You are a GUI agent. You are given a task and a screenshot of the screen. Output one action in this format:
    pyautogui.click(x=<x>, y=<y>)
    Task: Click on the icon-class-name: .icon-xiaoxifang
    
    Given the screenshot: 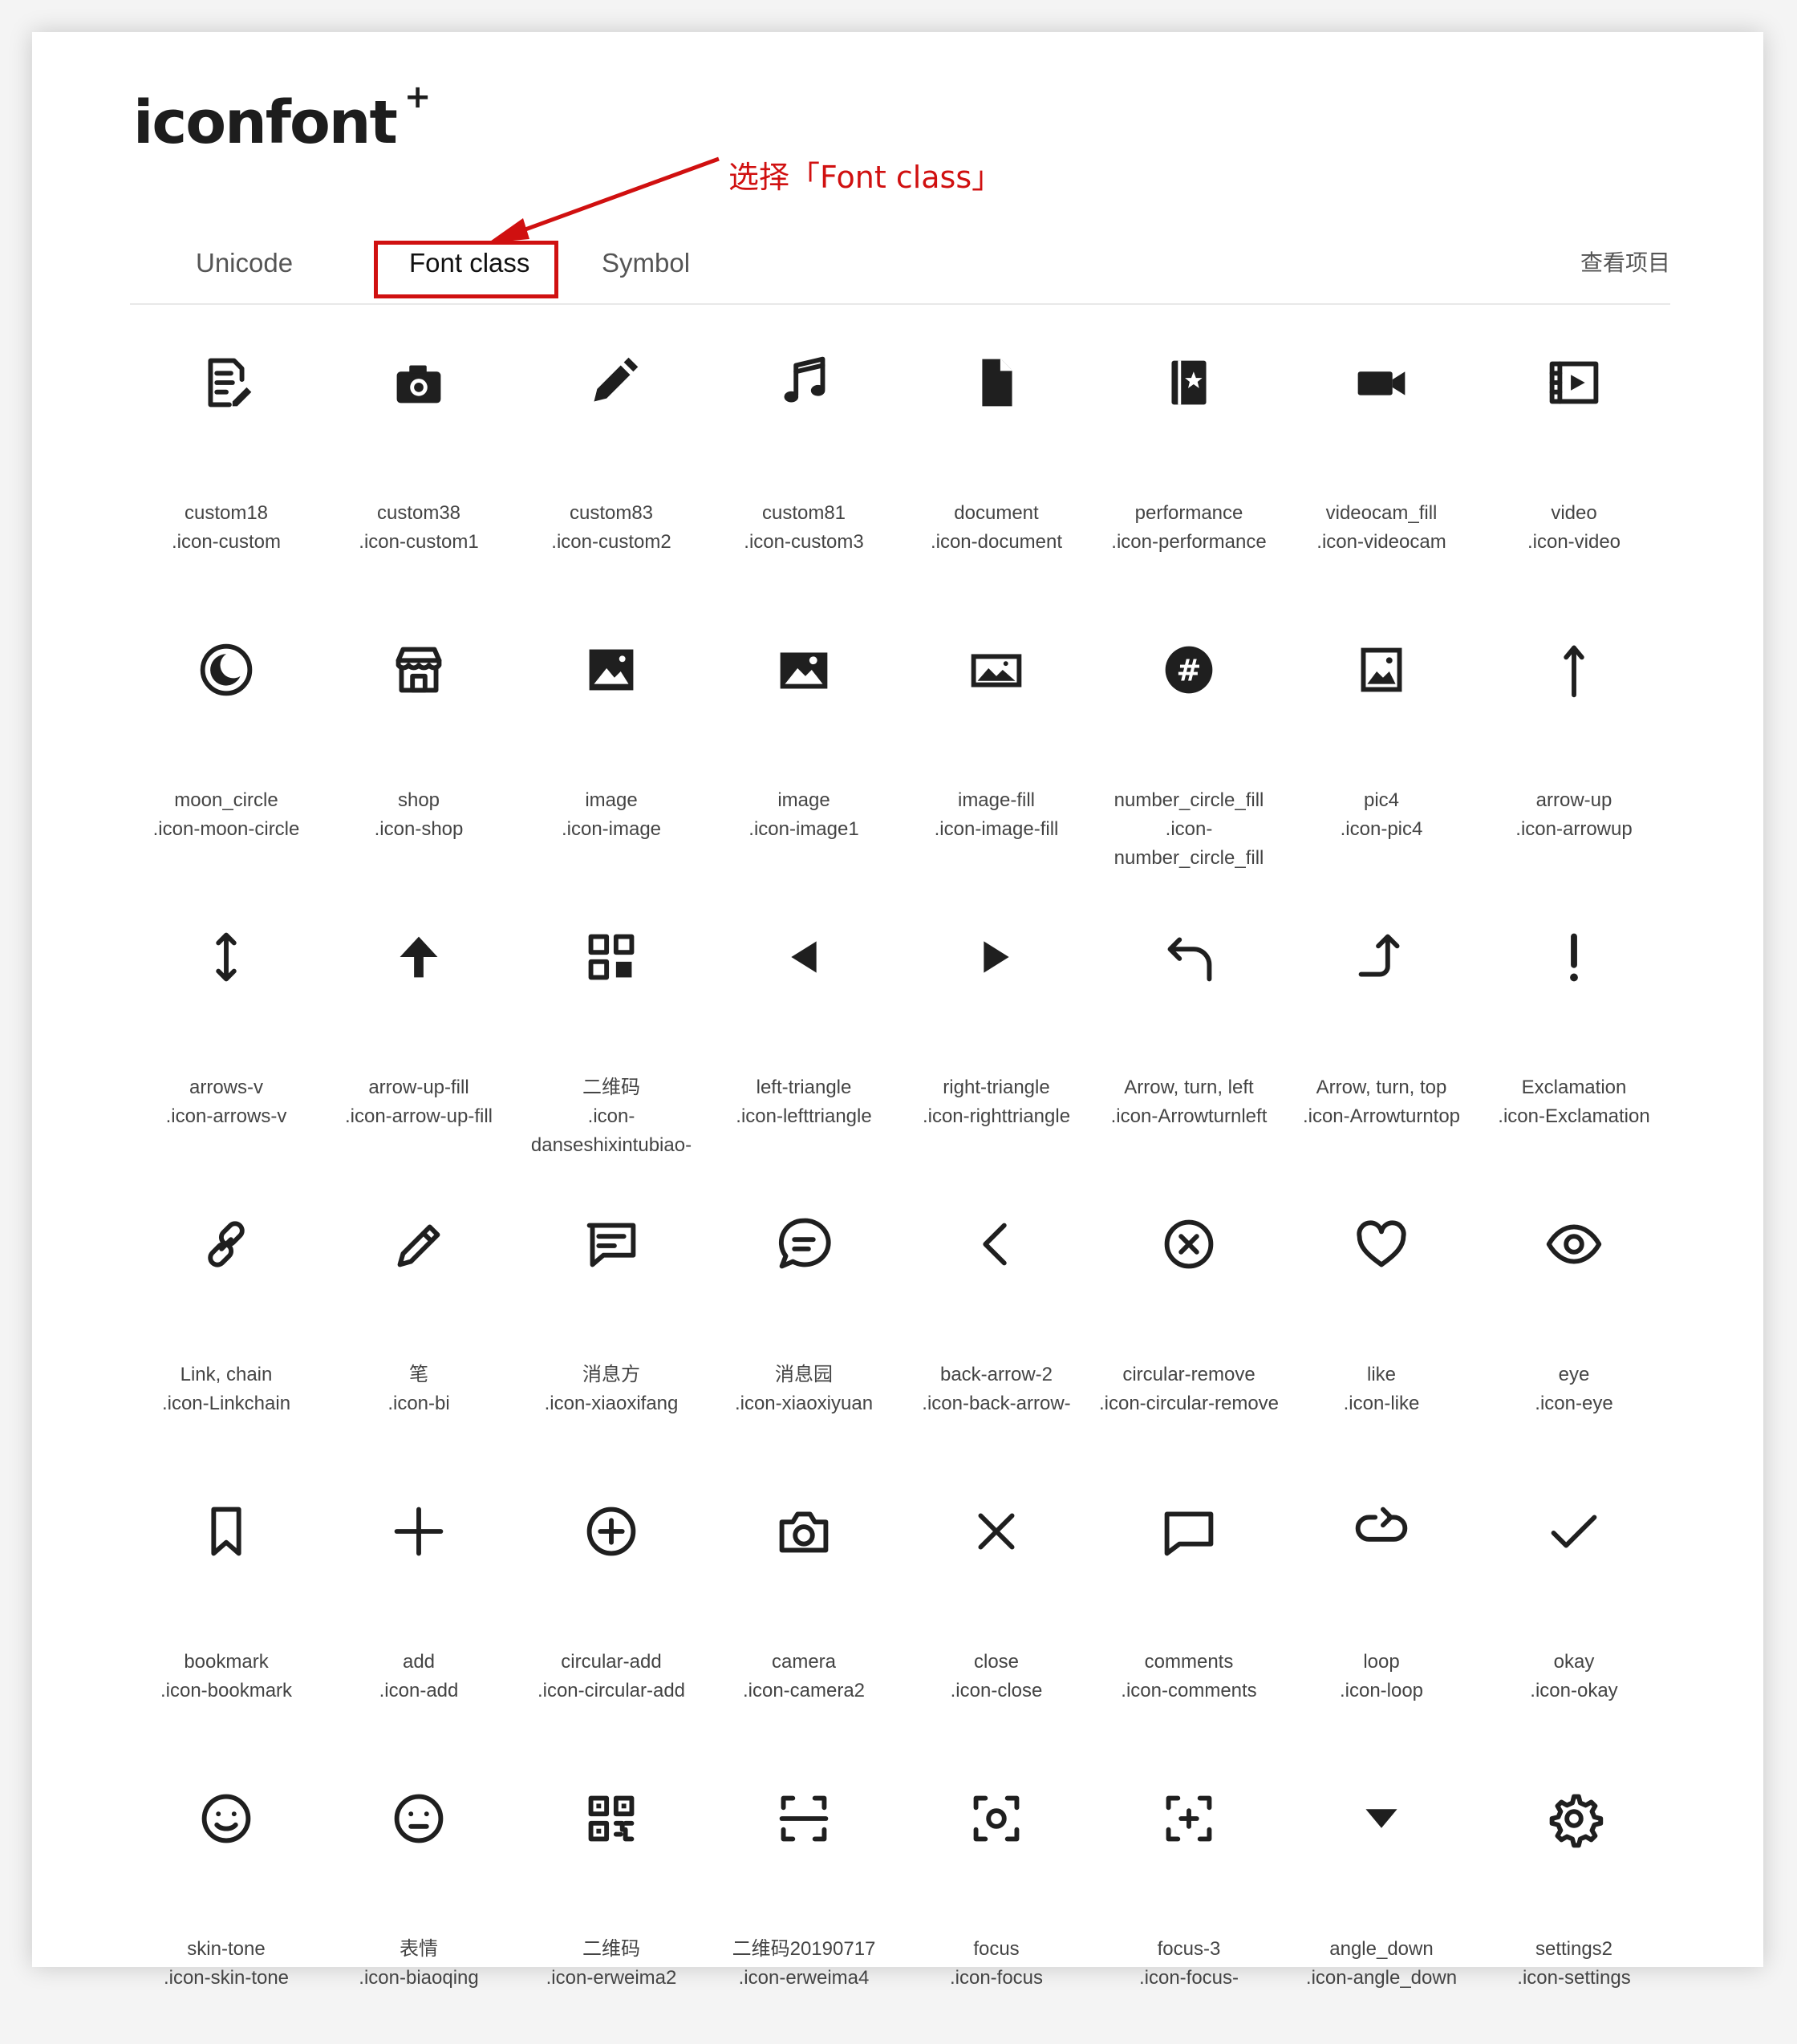 What is the action you would take?
    pyautogui.click(x=611, y=1404)
    